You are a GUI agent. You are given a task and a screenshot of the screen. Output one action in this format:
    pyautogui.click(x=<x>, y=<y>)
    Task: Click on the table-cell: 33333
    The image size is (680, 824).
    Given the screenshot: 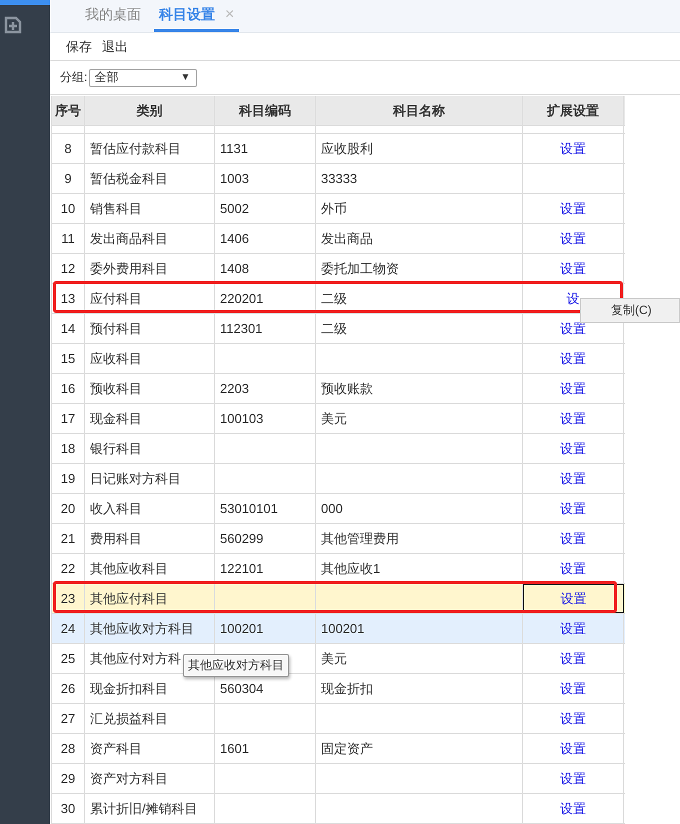 What is the action you would take?
    pyautogui.click(x=419, y=178)
    